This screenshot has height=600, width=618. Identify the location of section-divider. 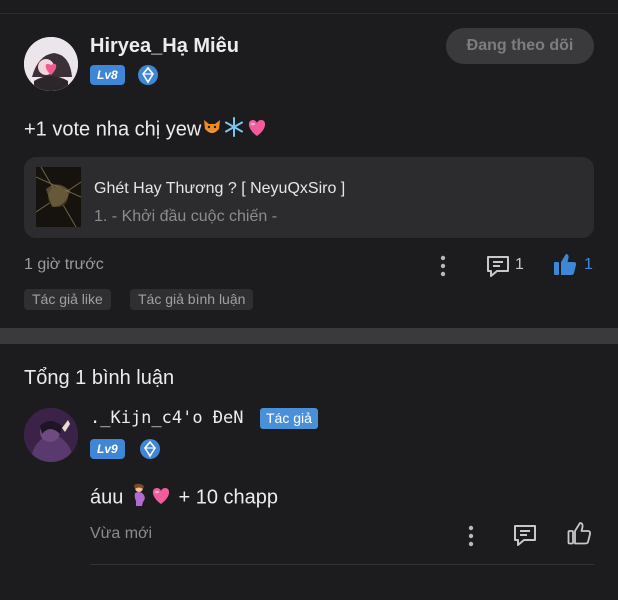
(309, 336).